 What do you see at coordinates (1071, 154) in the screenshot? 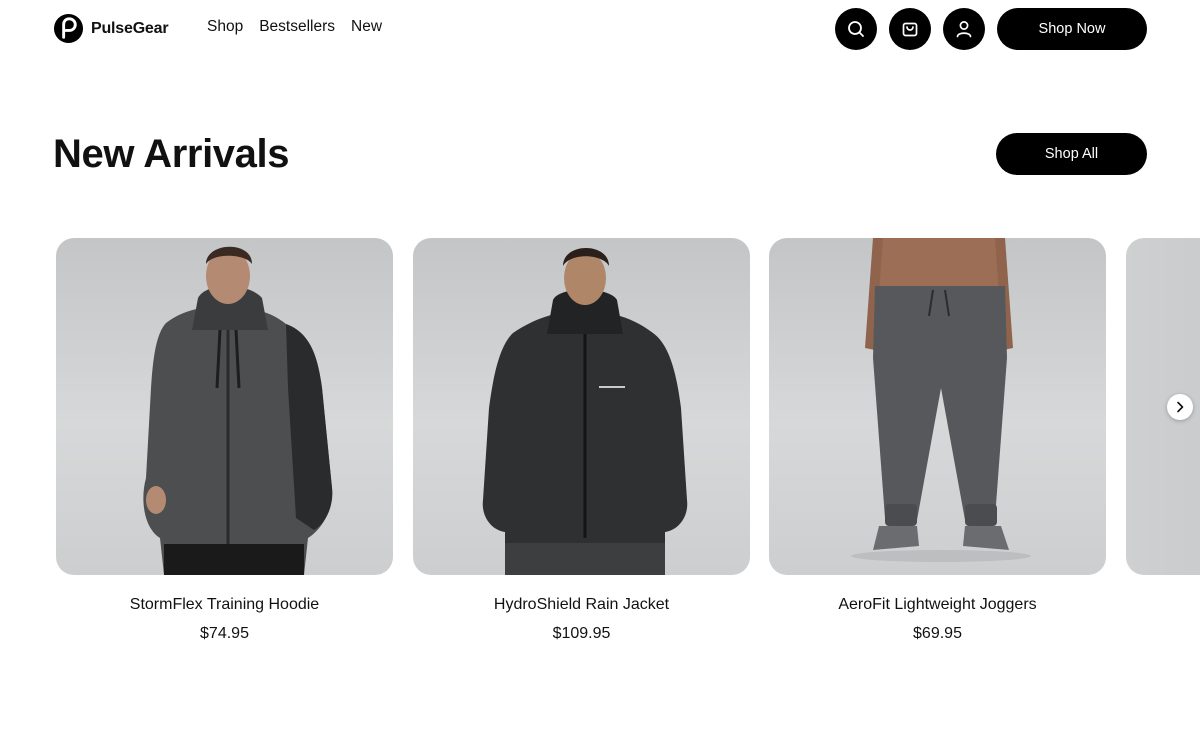
I see `shop-all-button: Shop All` at bounding box center [1071, 154].